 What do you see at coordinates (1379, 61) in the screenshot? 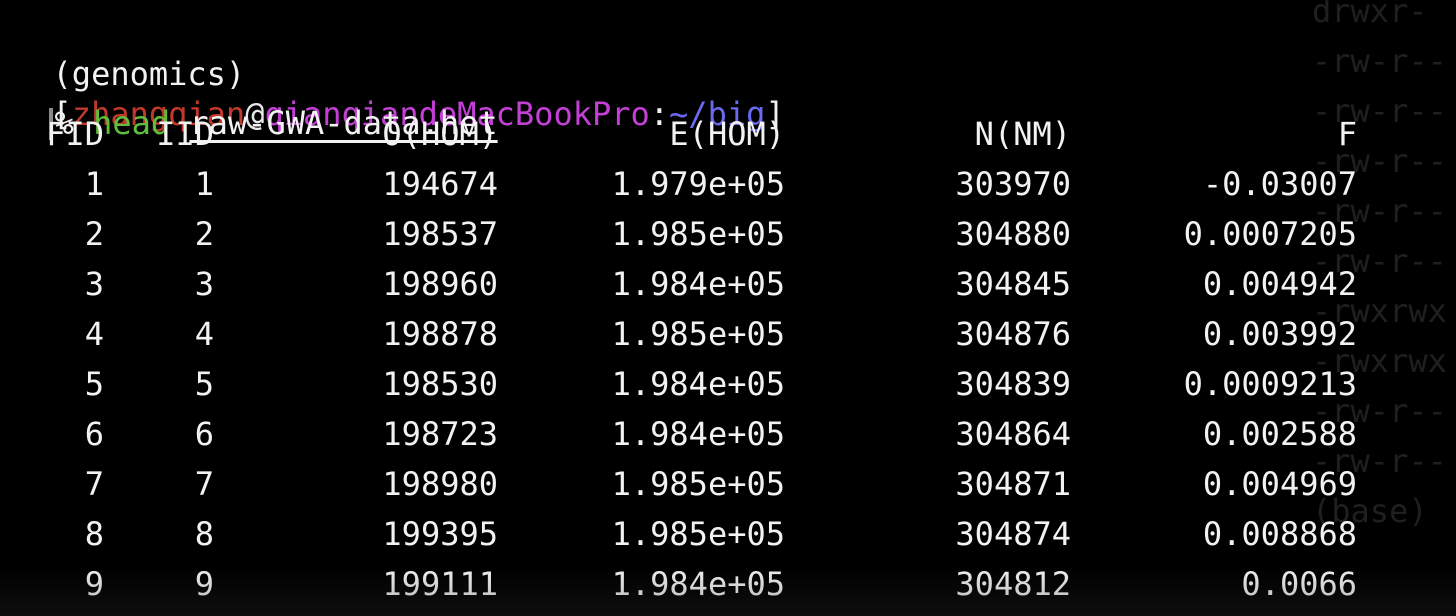
I see `background-listing-line: -rw-r--` at bounding box center [1379, 61].